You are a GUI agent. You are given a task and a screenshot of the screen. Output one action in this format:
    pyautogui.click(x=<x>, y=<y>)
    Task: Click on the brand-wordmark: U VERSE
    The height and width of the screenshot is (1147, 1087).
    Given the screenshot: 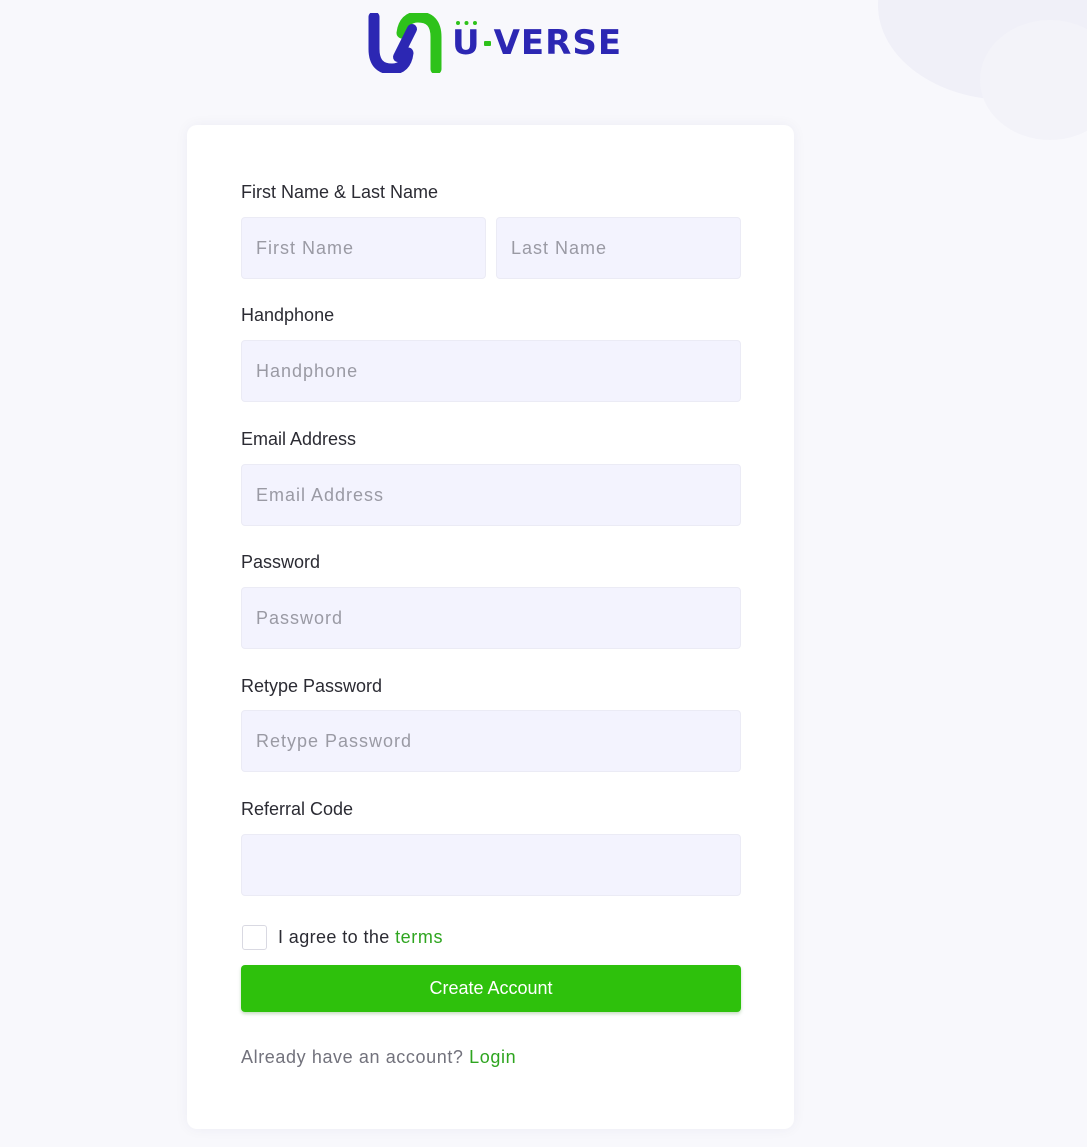 What is the action you would take?
    pyautogui.click(x=537, y=42)
    